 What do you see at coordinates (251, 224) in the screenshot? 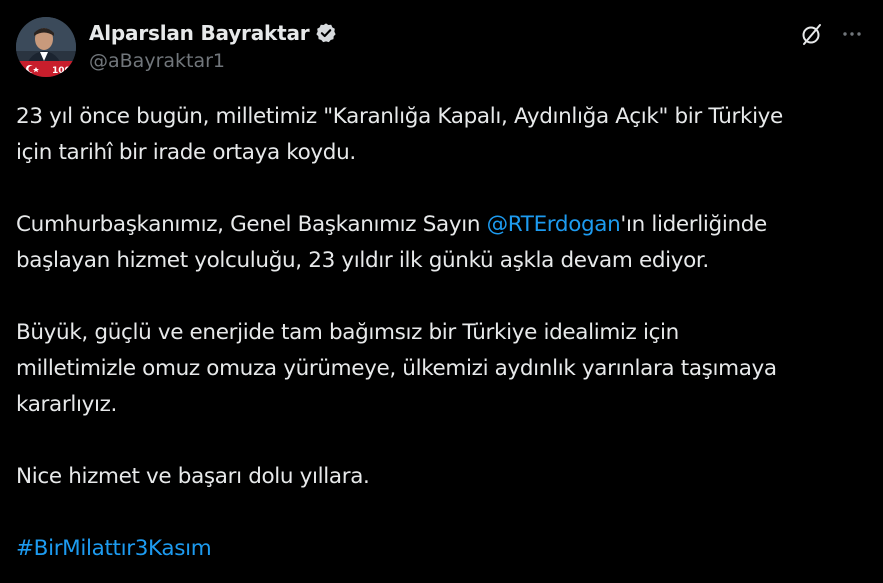
I see `paragraph-2-start: Cumhurbaşkanımız, Genel Başkanımız Sayın` at bounding box center [251, 224].